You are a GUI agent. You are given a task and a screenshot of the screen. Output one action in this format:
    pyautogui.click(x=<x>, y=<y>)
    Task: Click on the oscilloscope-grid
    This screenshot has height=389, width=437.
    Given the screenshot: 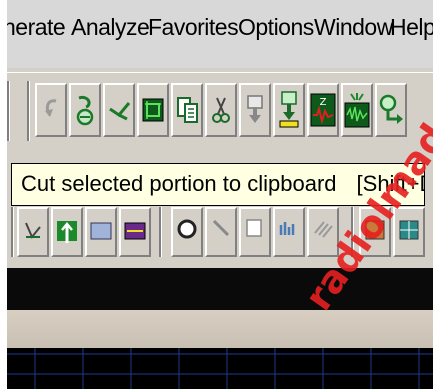 What is the action you would take?
    pyautogui.click(x=220, y=368)
    